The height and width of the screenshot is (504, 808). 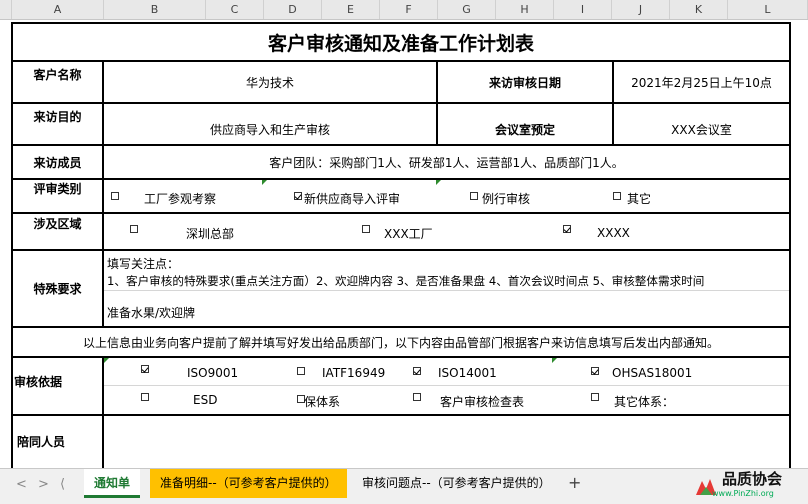 What do you see at coordinates (143, 263) in the screenshot?
I see `special-requirements-hint: 填写关注点：` at bounding box center [143, 263].